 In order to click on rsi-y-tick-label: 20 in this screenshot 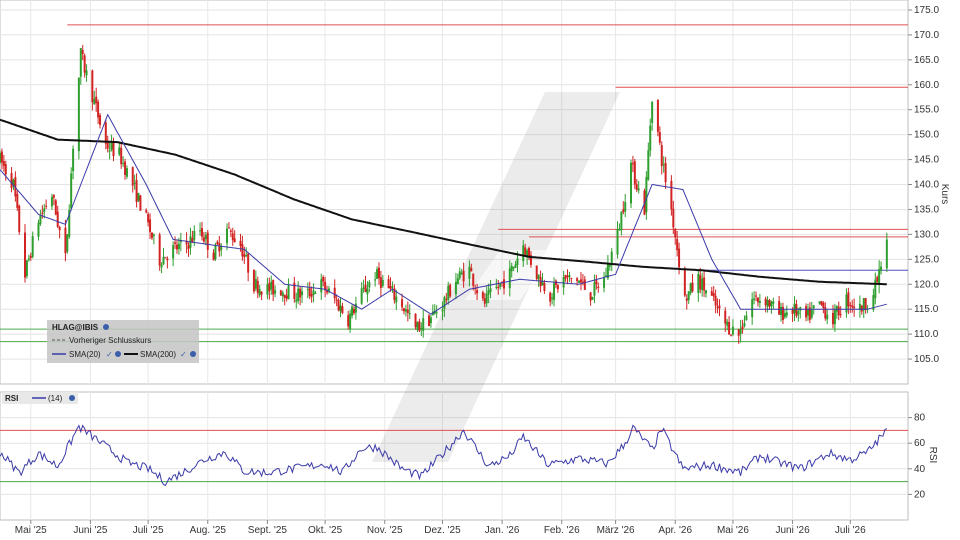, I will do `click(920, 494)`.